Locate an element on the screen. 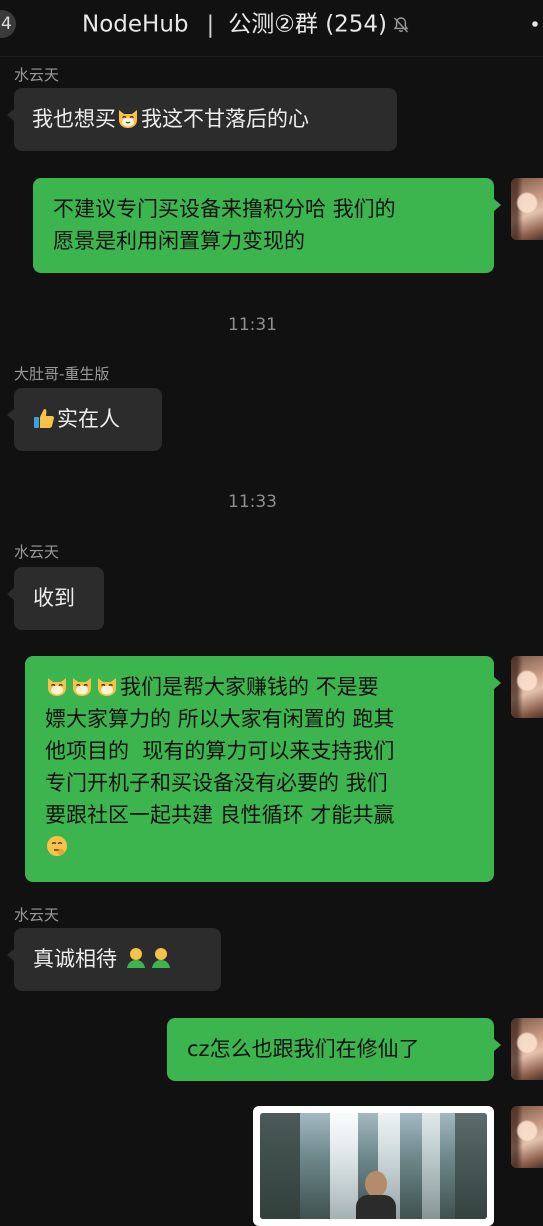  image-message is located at coordinates (373, 1166).